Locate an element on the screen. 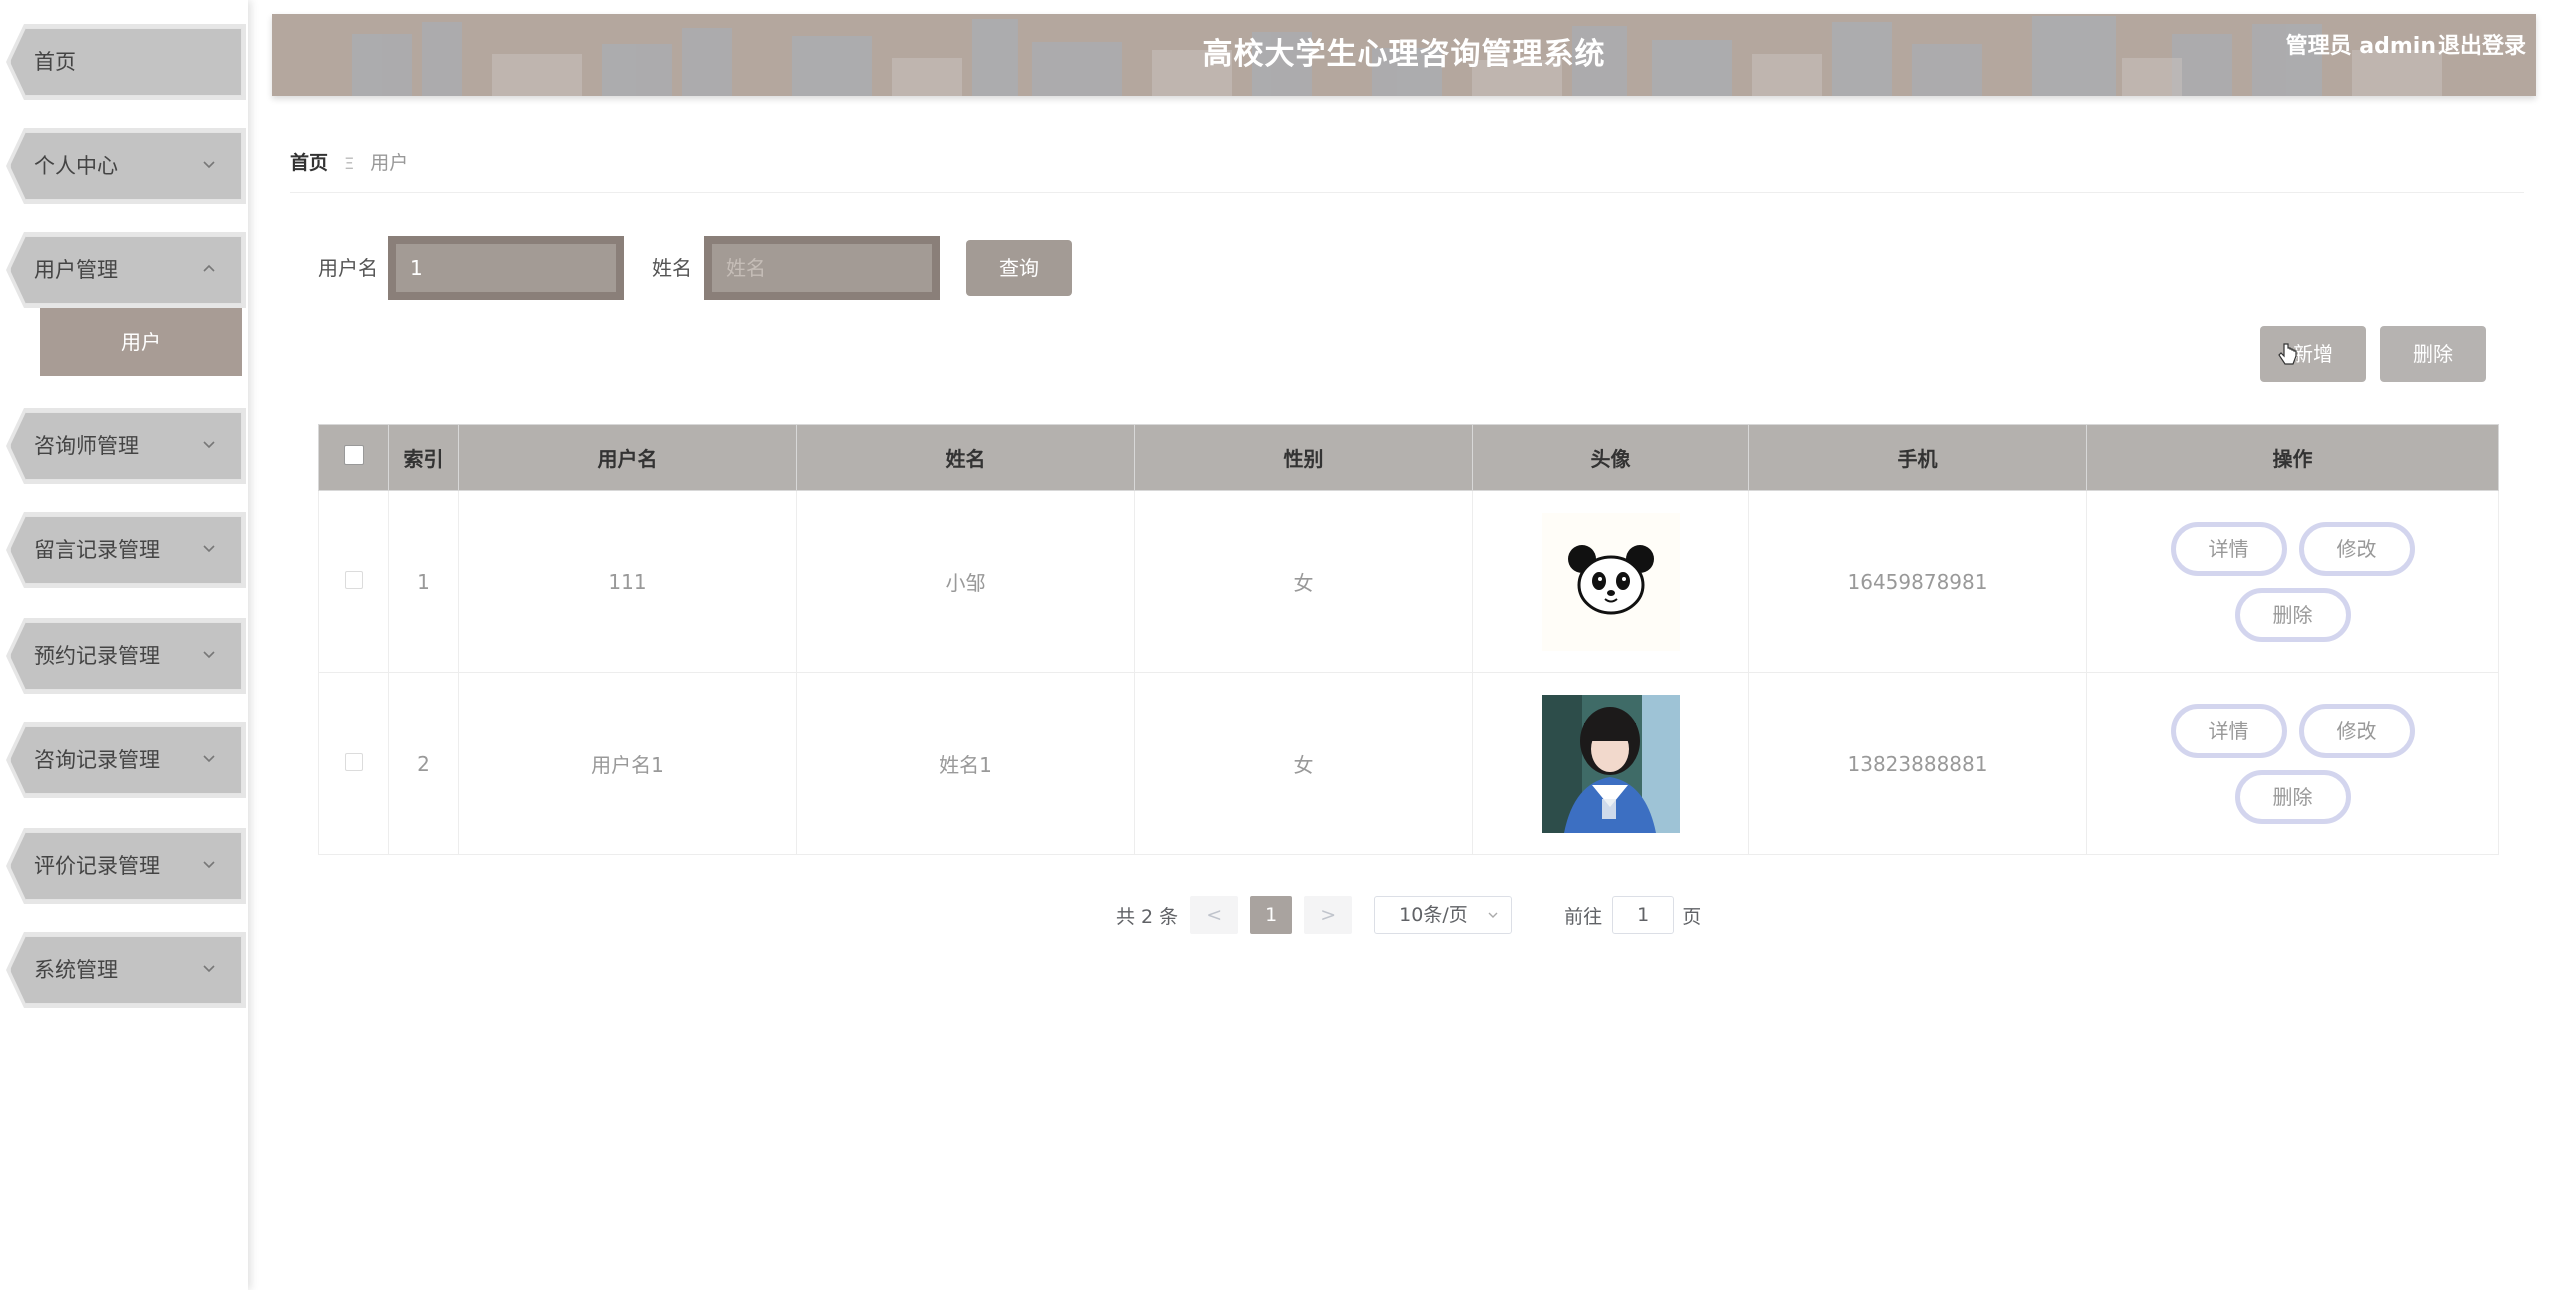 The height and width of the screenshot is (1290, 2558). divider is located at coordinates (1407, 192).